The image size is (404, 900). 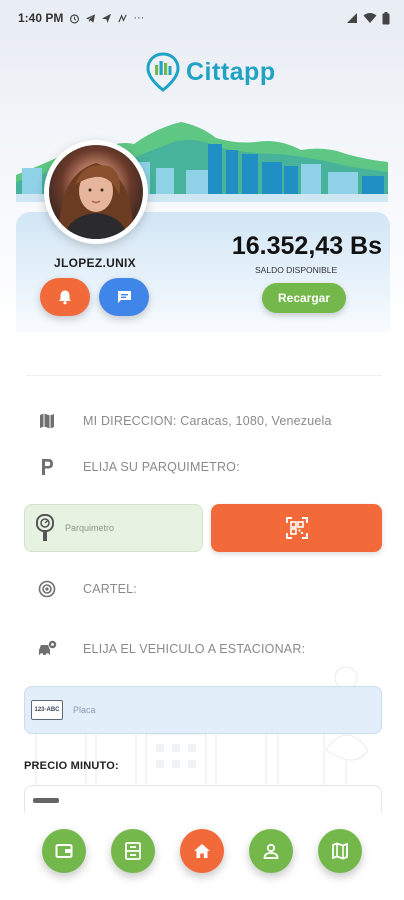 I want to click on send-icon, so click(x=107, y=18).